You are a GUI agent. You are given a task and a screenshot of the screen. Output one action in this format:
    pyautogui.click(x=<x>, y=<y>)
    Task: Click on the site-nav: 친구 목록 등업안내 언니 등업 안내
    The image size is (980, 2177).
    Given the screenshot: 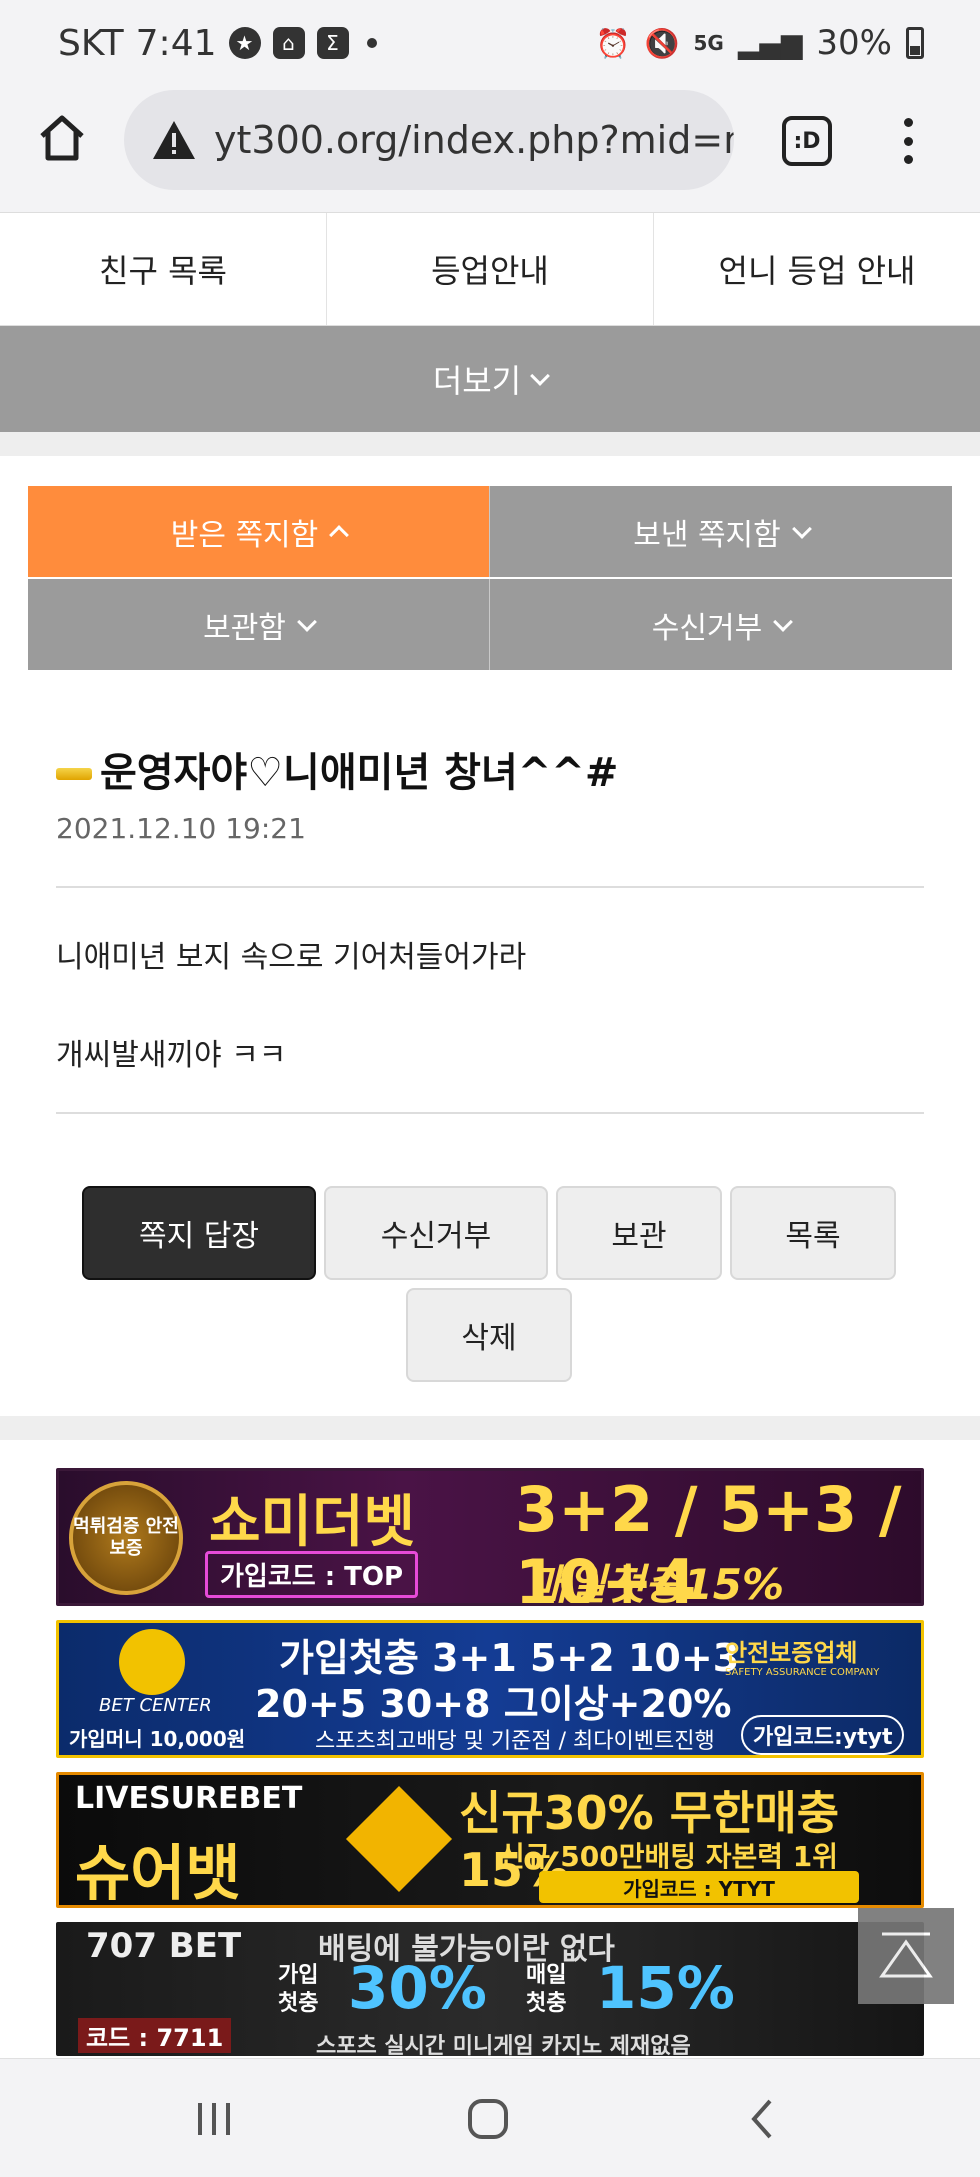 What is the action you would take?
    pyautogui.click(x=490, y=269)
    